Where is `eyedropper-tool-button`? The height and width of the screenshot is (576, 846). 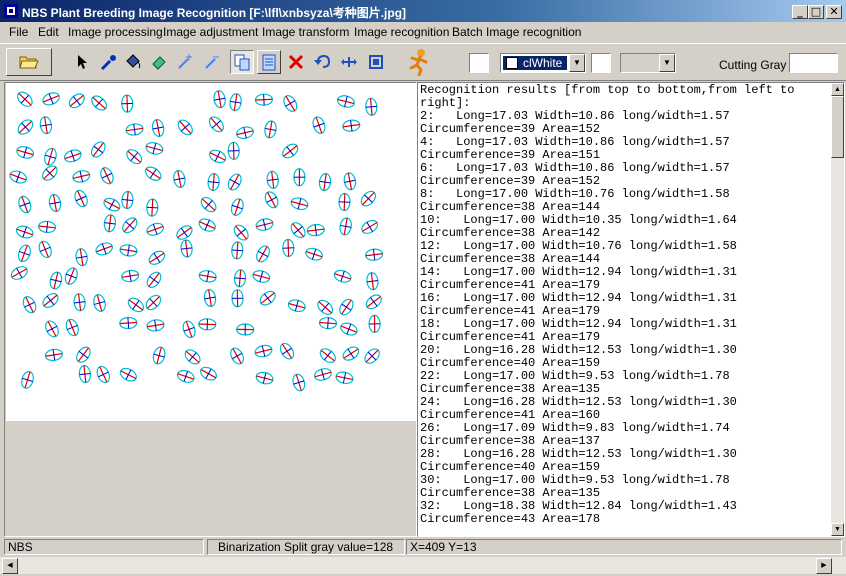 eyedropper-tool-button is located at coordinates (109, 62).